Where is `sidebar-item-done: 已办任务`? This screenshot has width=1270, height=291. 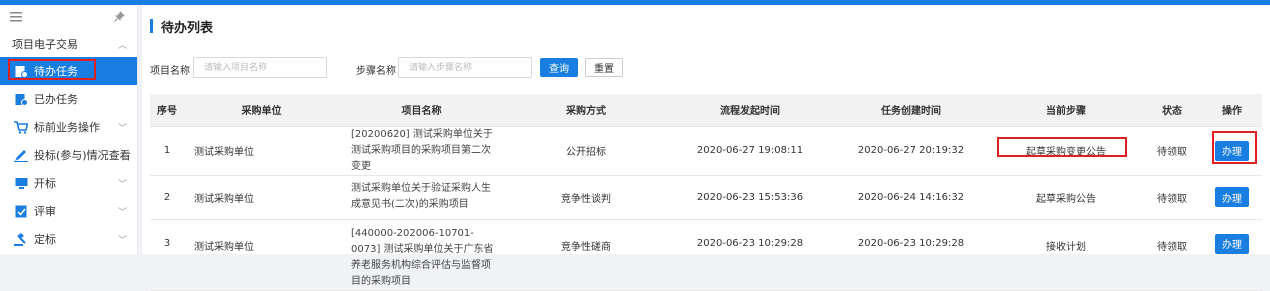
sidebar-item-done: 已办任务 is located at coordinates (68, 99).